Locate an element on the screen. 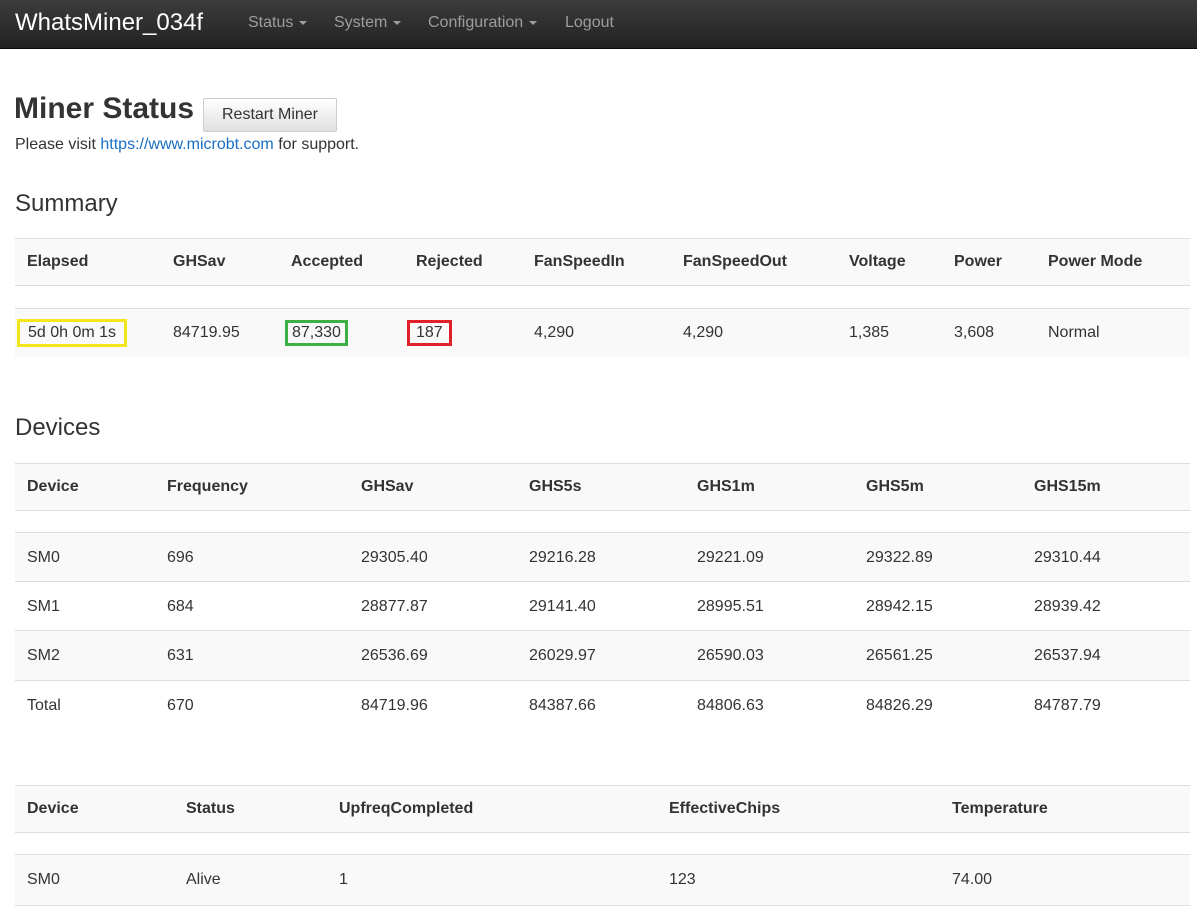 The width and height of the screenshot is (1197, 911). devices-heading: Devices is located at coordinates (58, 427).